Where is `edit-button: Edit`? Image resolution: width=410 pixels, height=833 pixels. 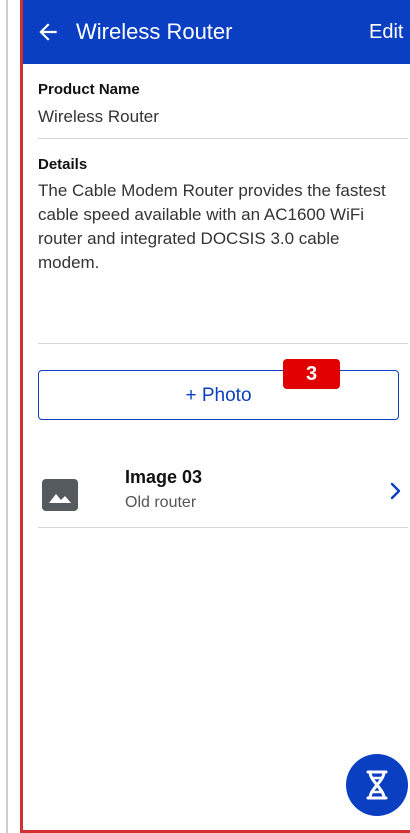
edit-button: Edit is located at coordinates (386, 32).